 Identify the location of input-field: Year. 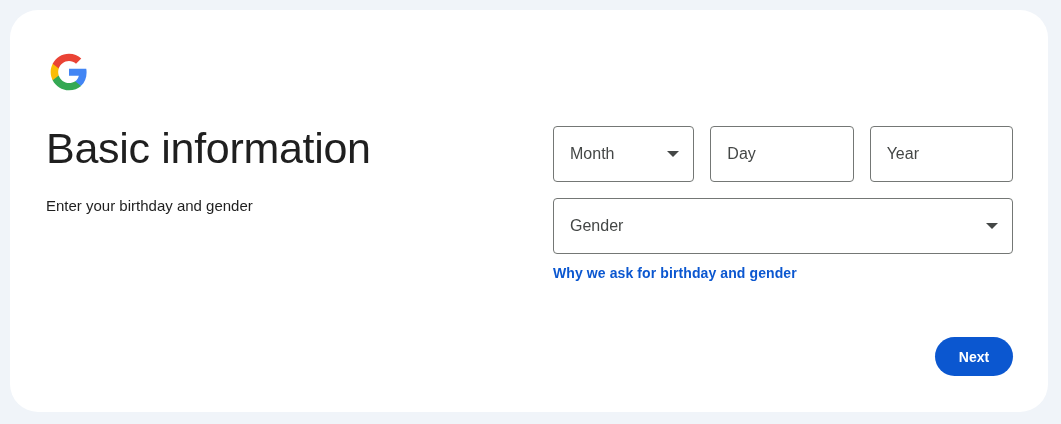
(941, 154).